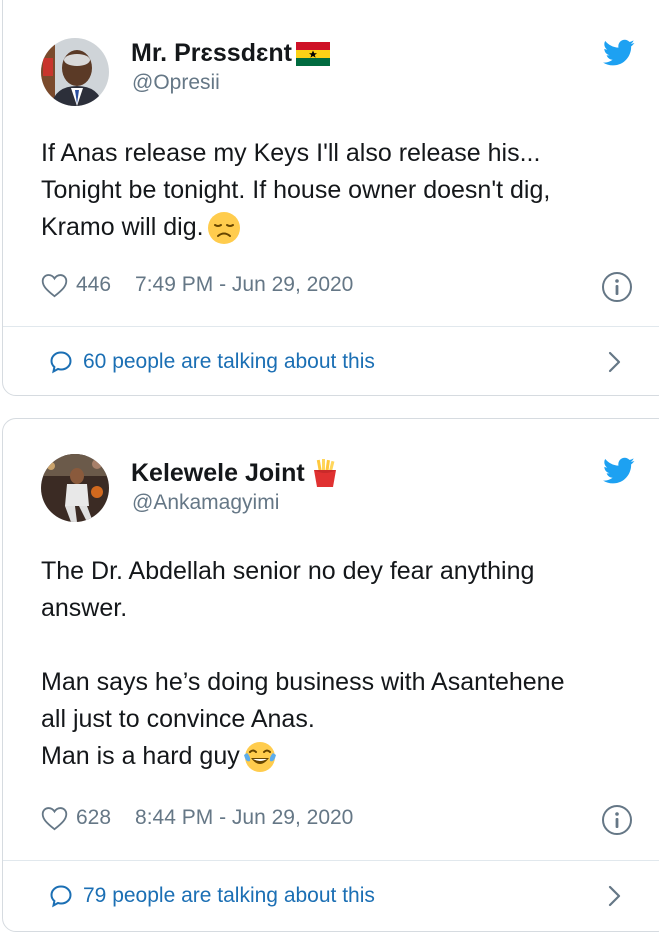 The height and width of the screenshot is (935, 659). I want to click on tweet-line: Kramo will dig., so click(341, 227).